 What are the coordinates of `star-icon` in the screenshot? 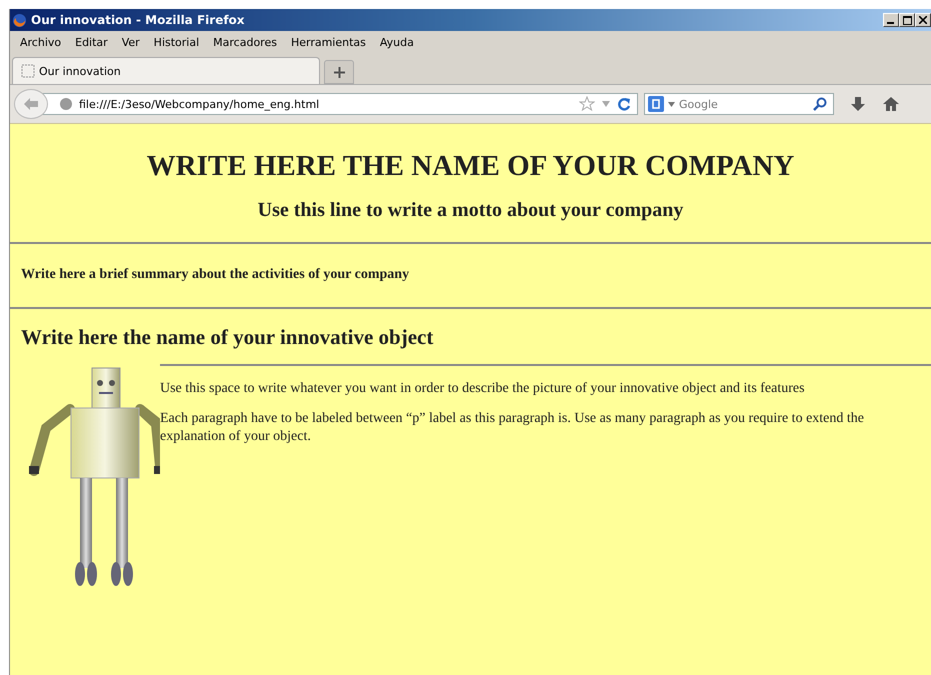 It's located at (587, 104).